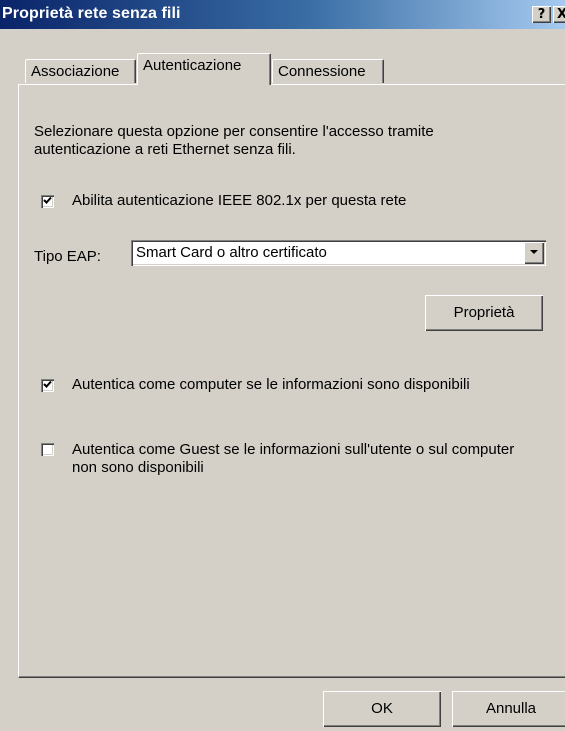 This screenshot has height=731, width=565. What do you see at coordinates (328, 71) in the screenshot?
I see `tab-connessione: Connessione` at bounding box center [328, 71].